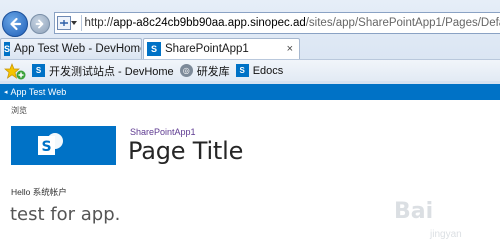 This screenshot has height=249, width=500. I want to click on site-logo: S, so click(63, 145).